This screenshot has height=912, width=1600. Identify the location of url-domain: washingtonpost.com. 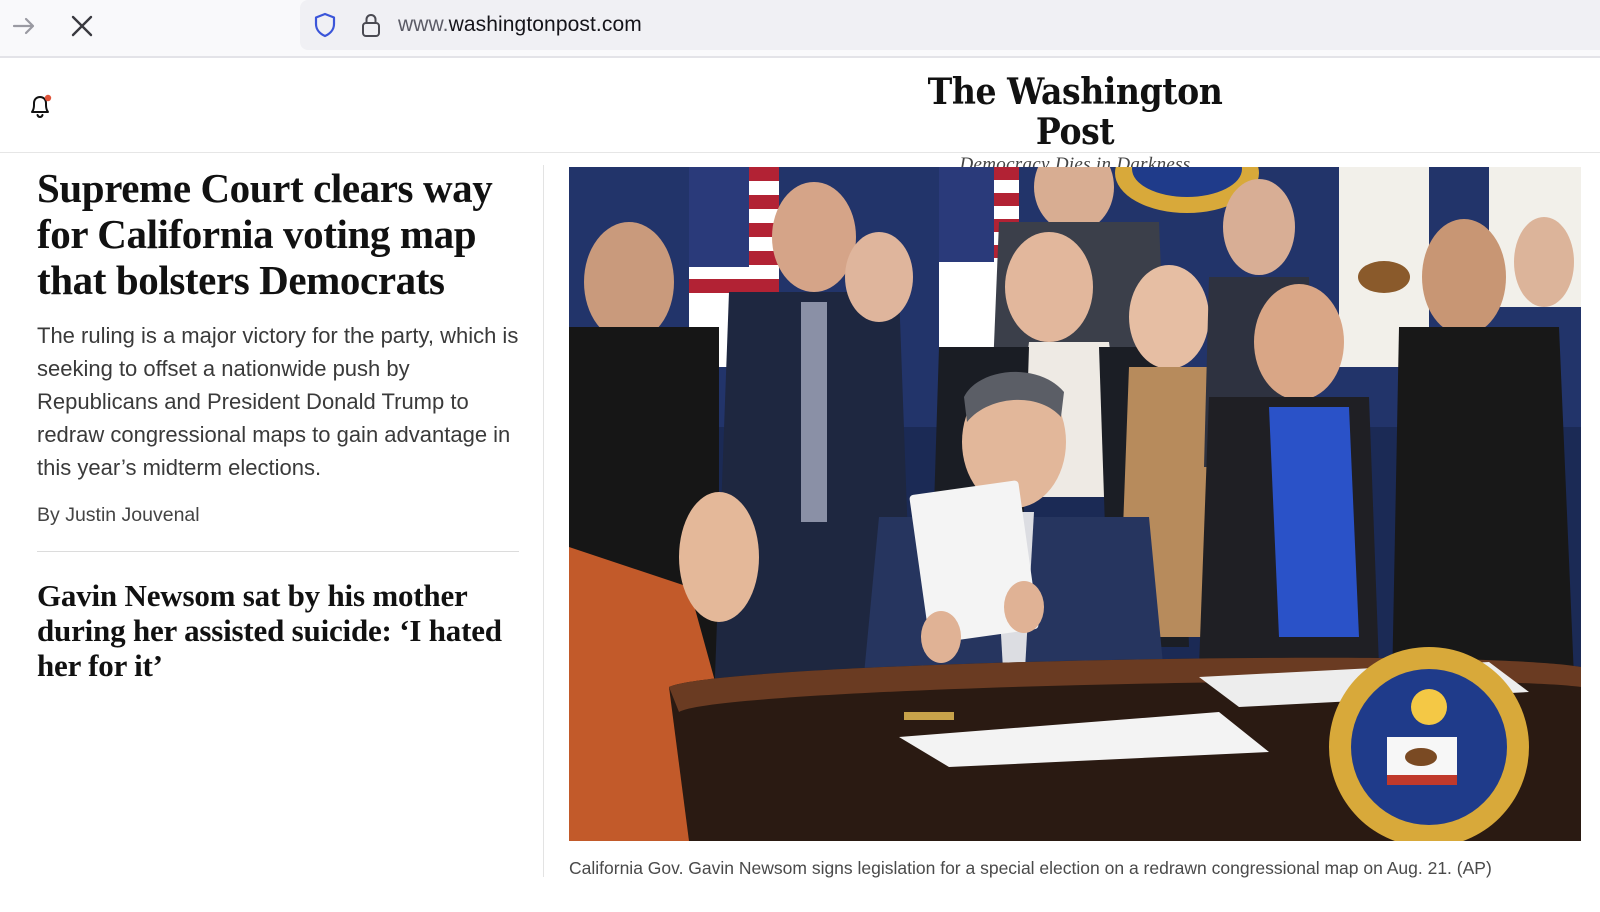
(545, 24).